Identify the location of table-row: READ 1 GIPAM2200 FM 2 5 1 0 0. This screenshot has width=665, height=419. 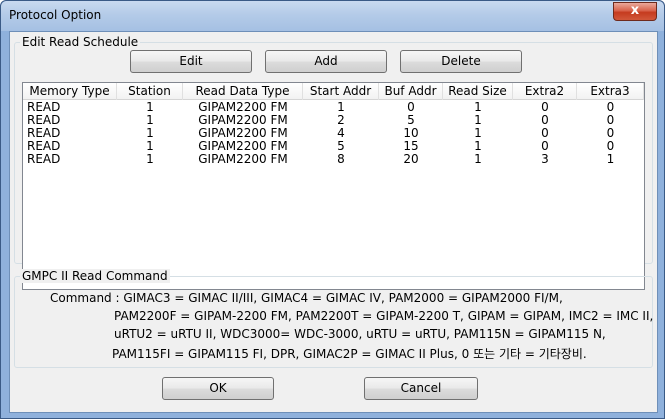
(333, 120).